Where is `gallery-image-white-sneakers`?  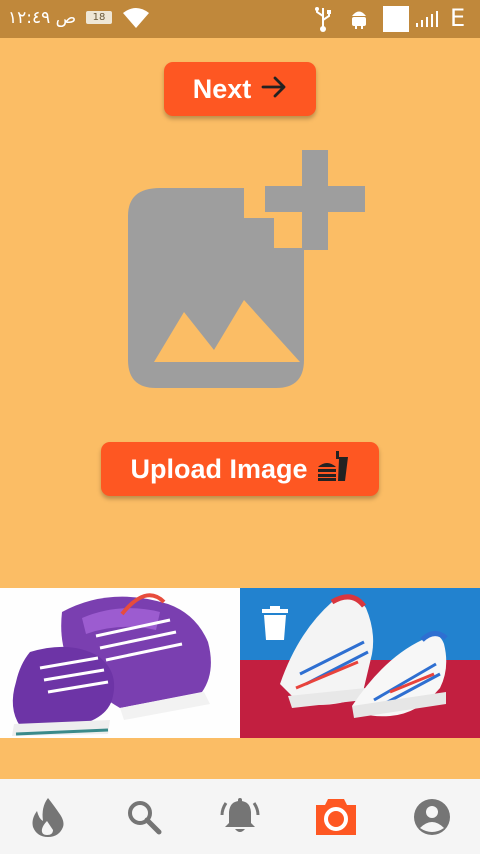
gallery-image-white-sneakers is located at coordinates (360, 663).